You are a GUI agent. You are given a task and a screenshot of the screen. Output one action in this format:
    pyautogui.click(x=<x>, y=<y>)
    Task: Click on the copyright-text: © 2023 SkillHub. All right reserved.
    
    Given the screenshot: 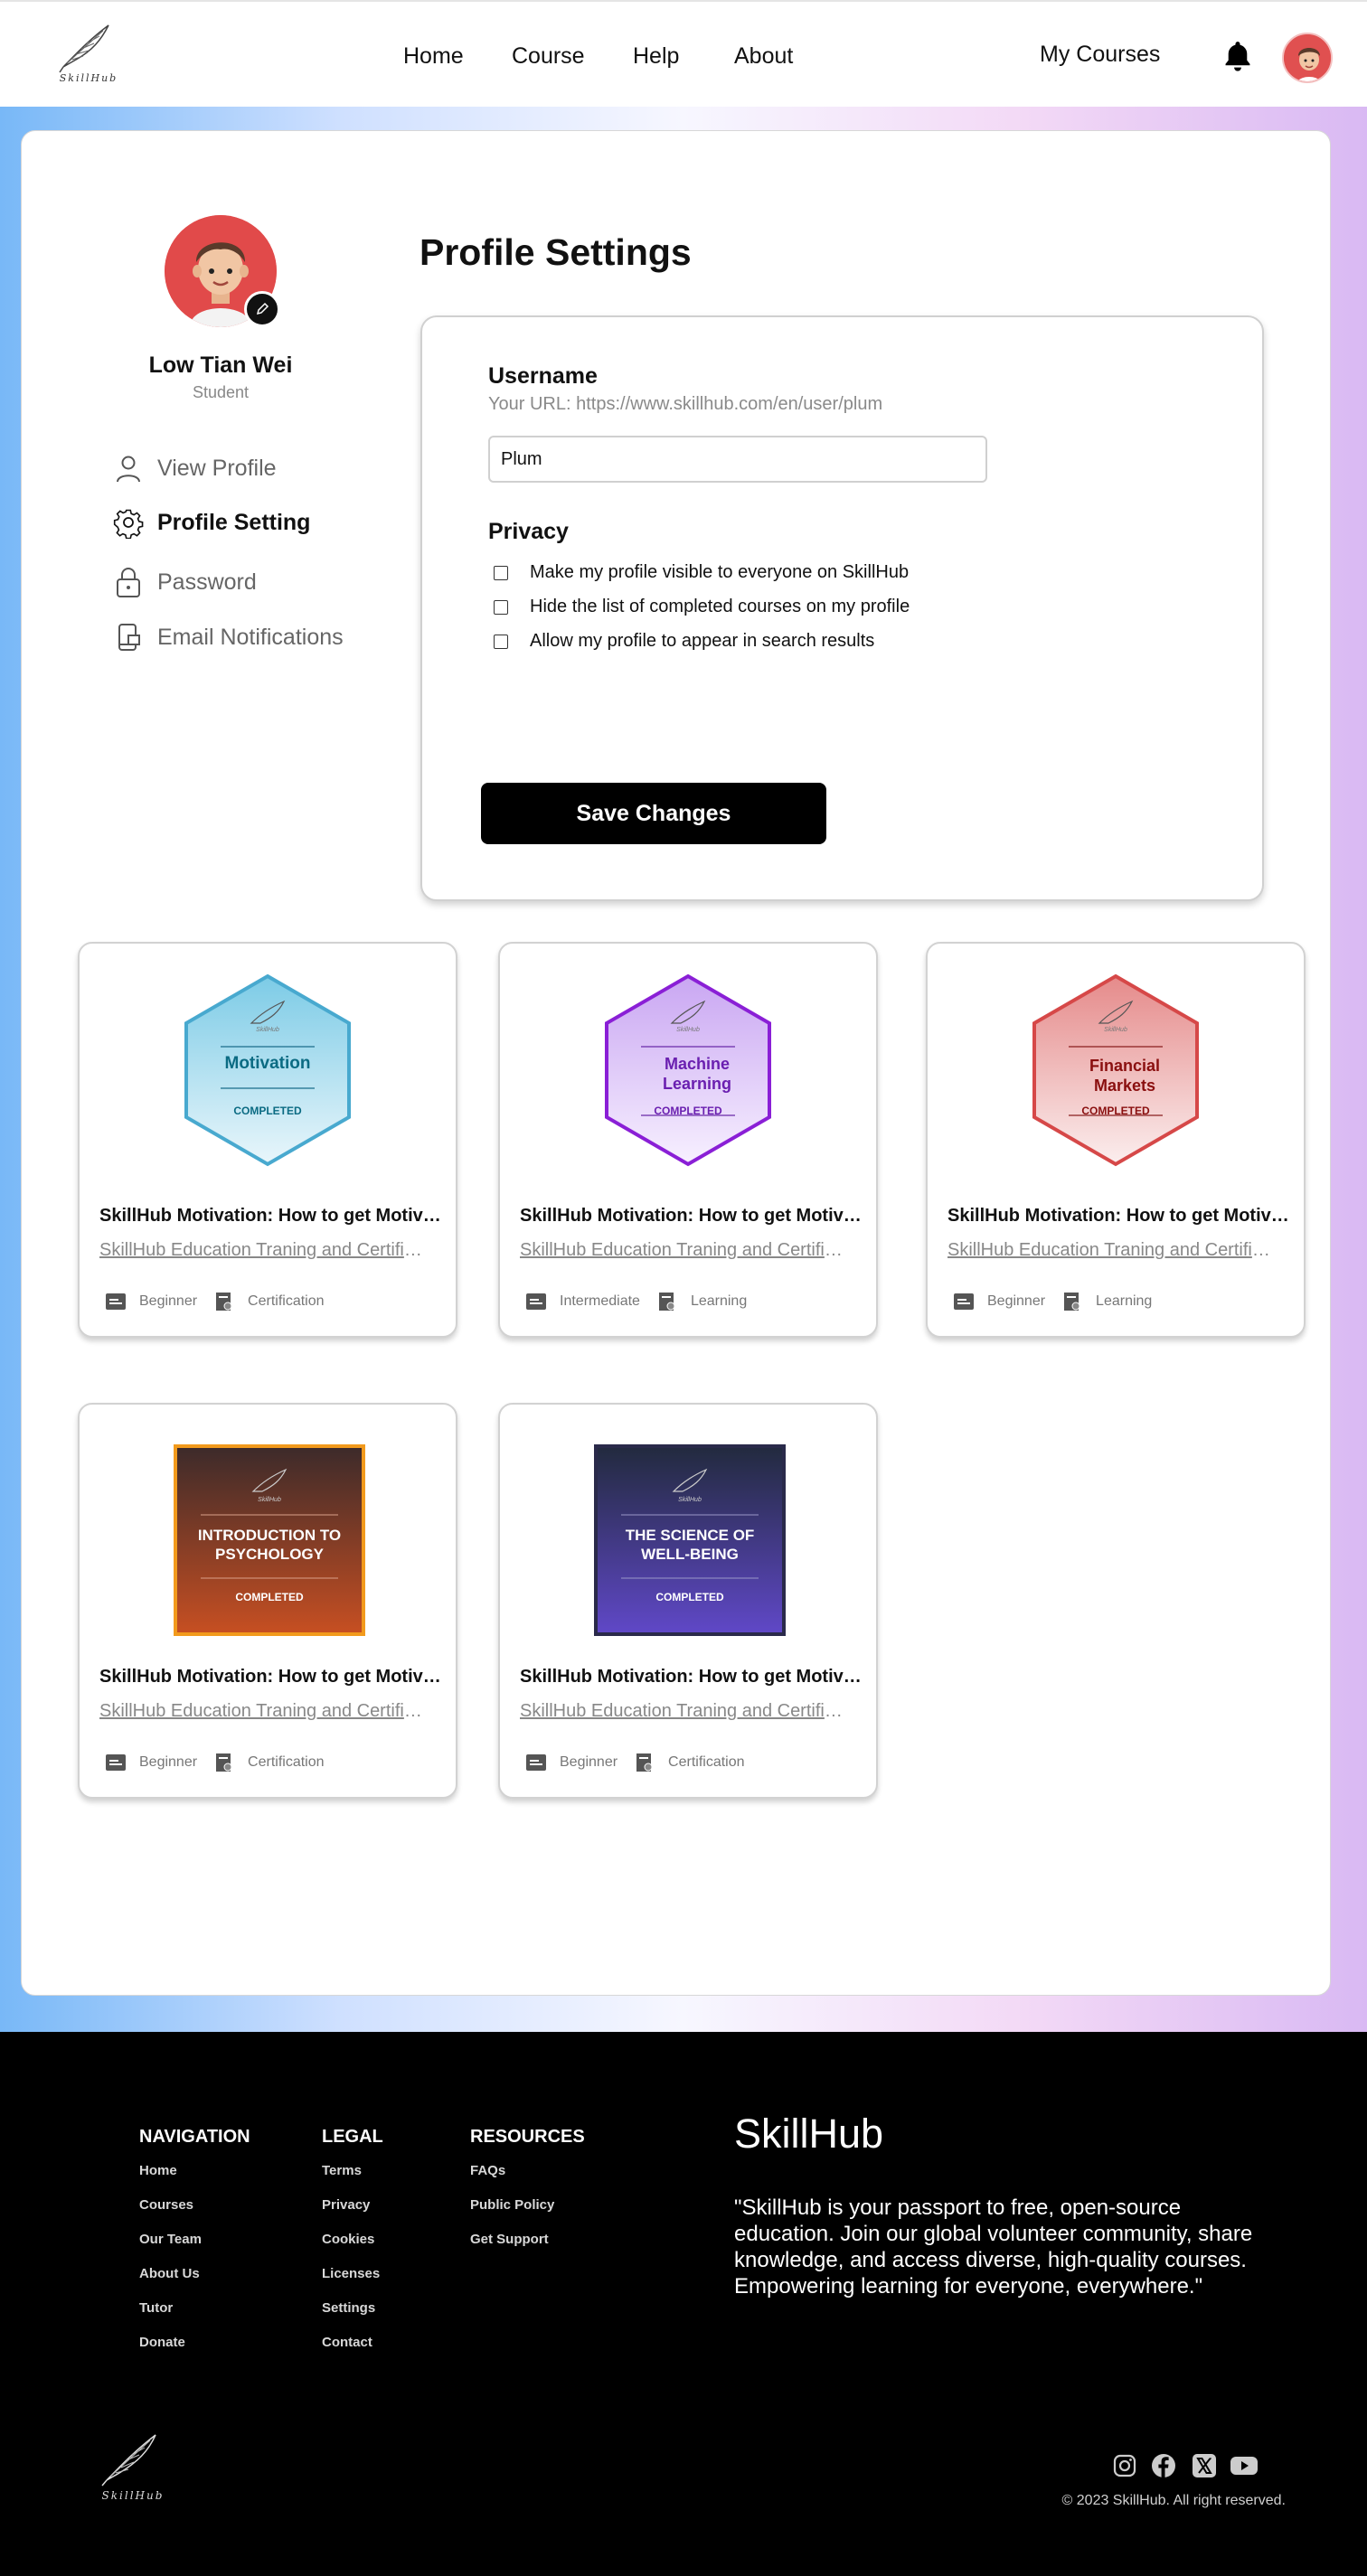 What is the action you would take?
    pyautogui.click(x=1173, y=2501)
    